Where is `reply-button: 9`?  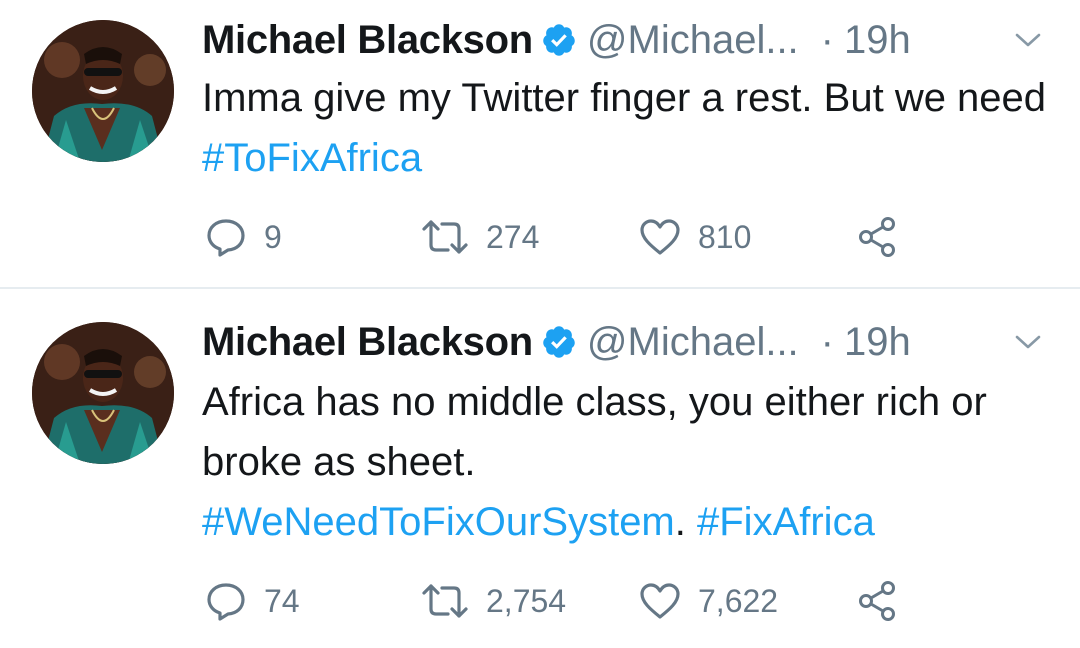
reply-button: 9 is located at coordinates (243, 237).